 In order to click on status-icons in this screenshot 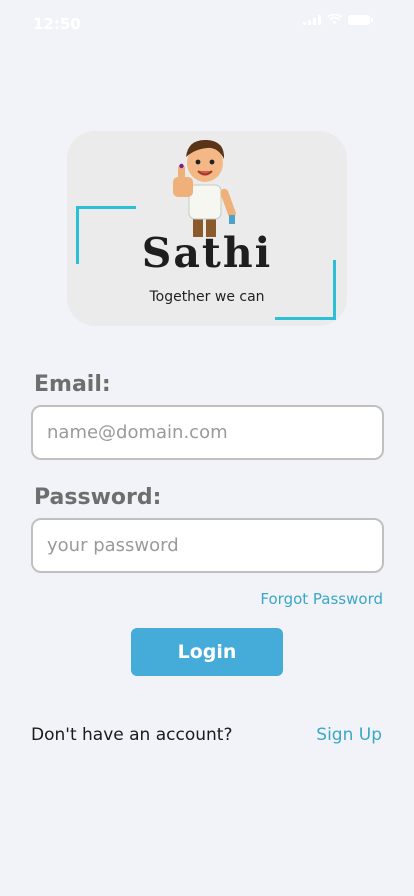, I will do `click(338, 19)`.